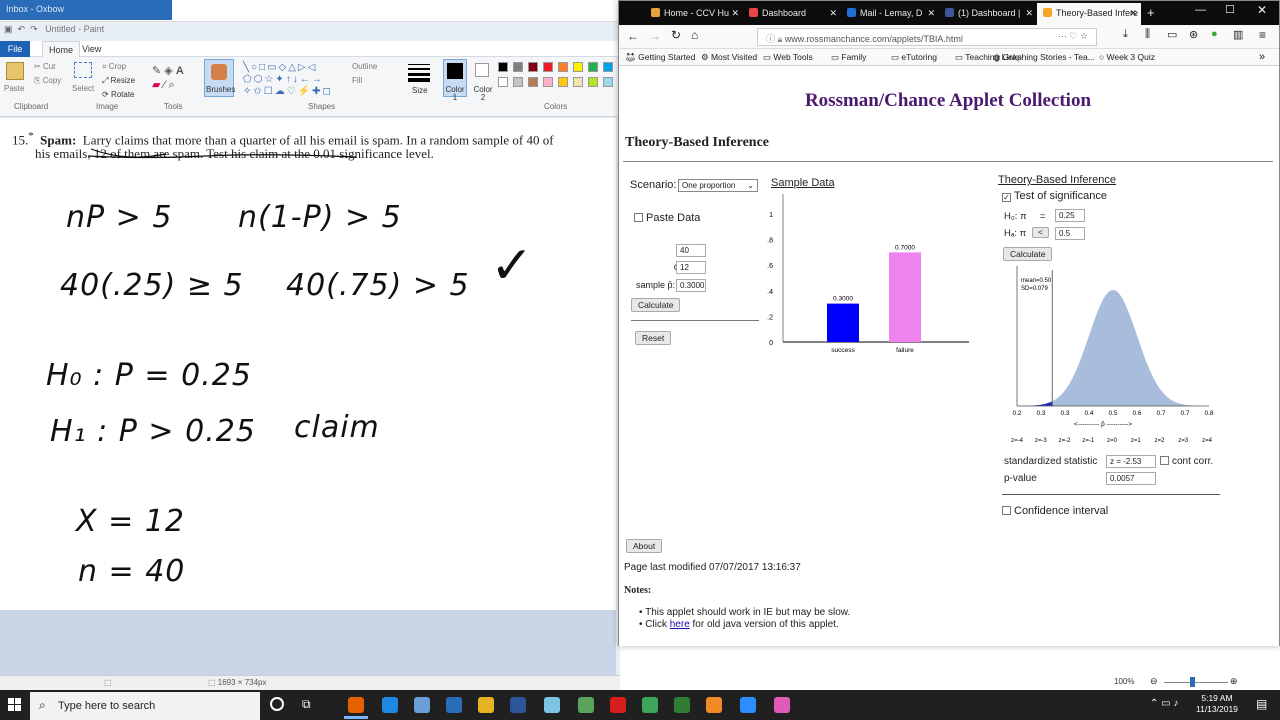  What do you see at coordinates (1217, 704) in the screenshot?
I see `taskbar-clock: 5:19 AM 11/13/2019` at bounding box center [1217, 704].